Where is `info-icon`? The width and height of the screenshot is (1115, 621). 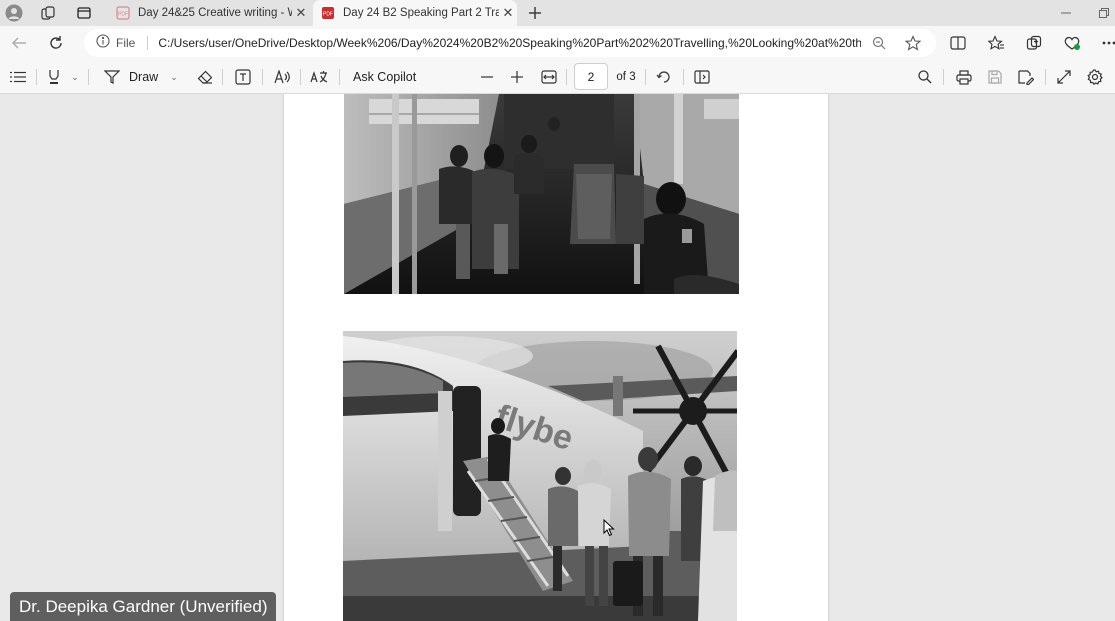
info-icon is located at coordinates (103, 43).